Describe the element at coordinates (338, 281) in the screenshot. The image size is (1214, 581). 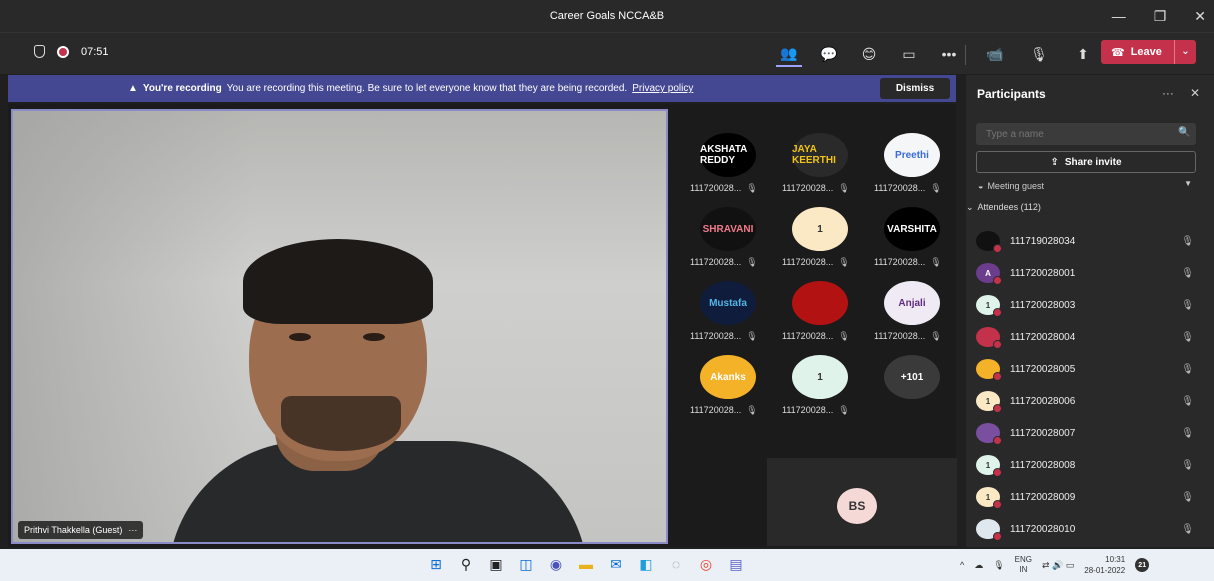
I see `person-hair` at that location.